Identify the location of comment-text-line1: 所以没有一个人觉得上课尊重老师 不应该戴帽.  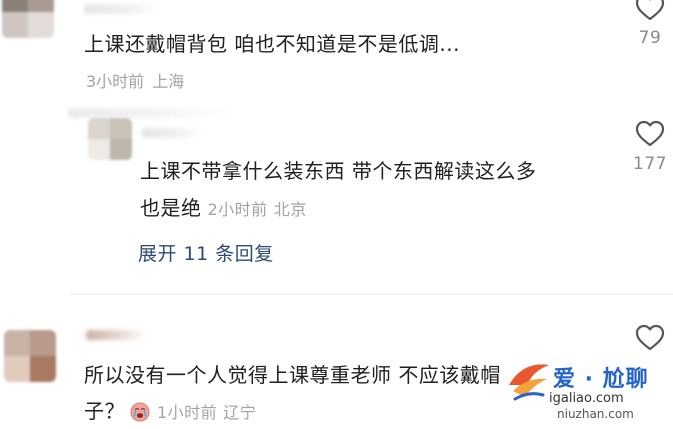
(292, 375).